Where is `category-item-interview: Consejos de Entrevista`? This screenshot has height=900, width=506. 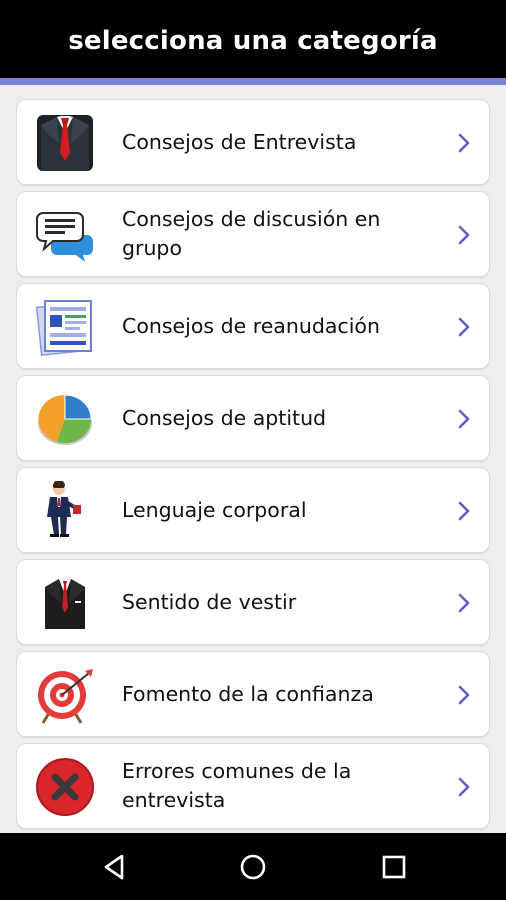
category-item-interview: Consejos de Entrevista is located at coordinates (253, 142).